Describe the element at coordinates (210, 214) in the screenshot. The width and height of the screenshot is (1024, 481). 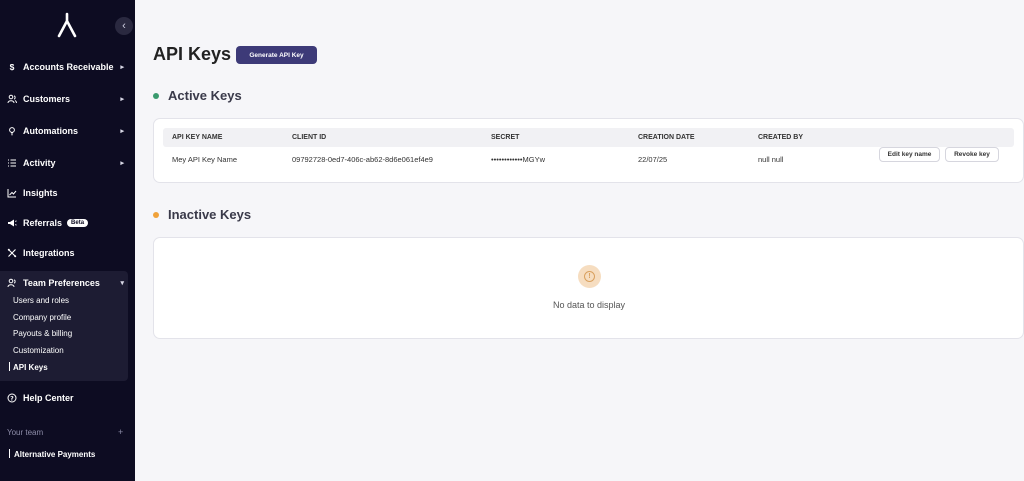
I see `inactive-keys-title: Inactive Keys` at that location.